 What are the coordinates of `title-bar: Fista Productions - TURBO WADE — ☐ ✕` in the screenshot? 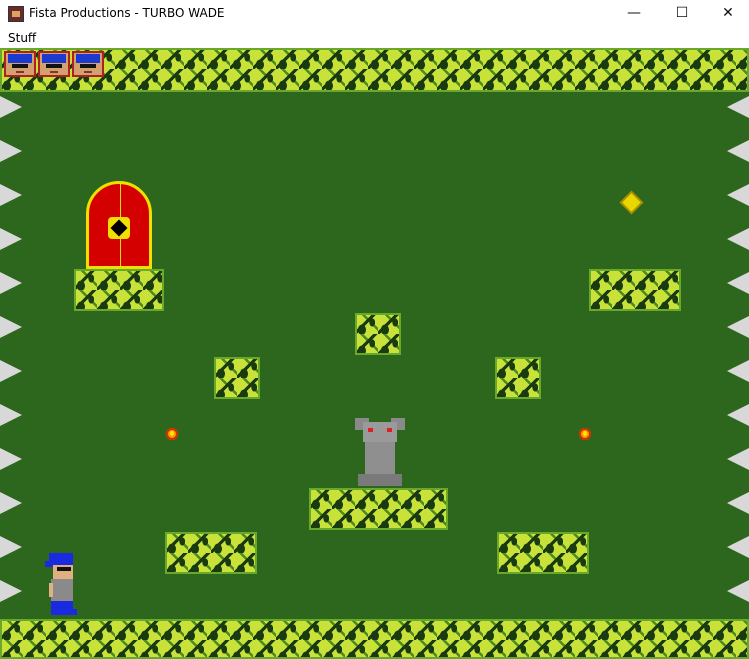 It's located at (374, 14).